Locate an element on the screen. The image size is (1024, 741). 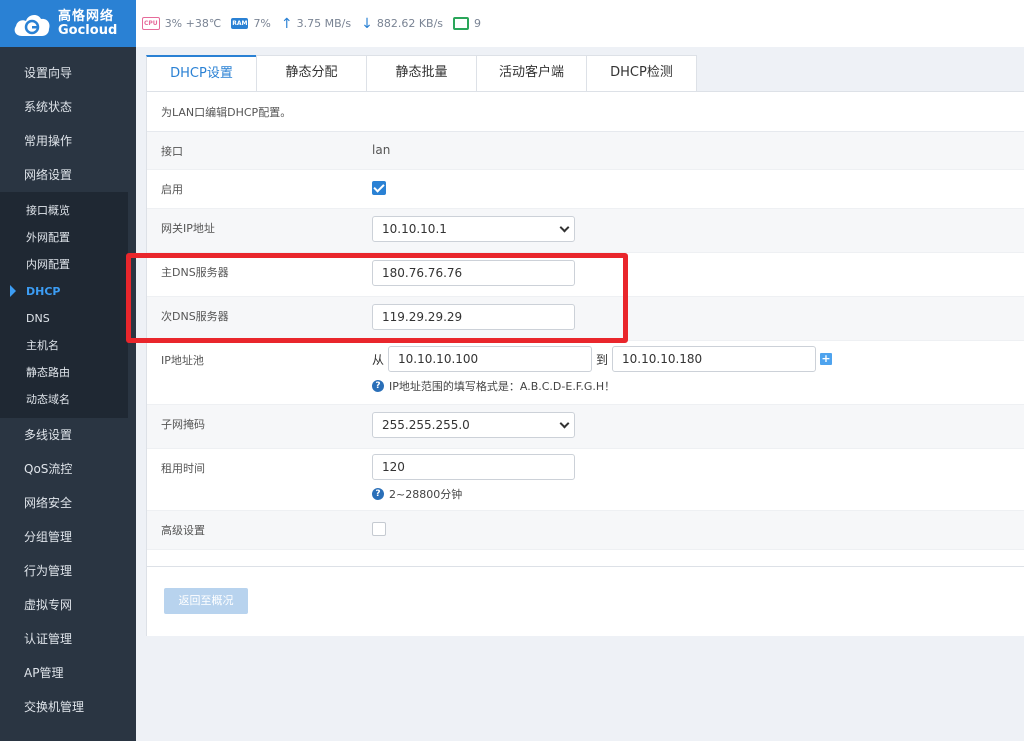
sidebar-subitem-lan-config: 内网配置 is located at coordinates (64, 264).